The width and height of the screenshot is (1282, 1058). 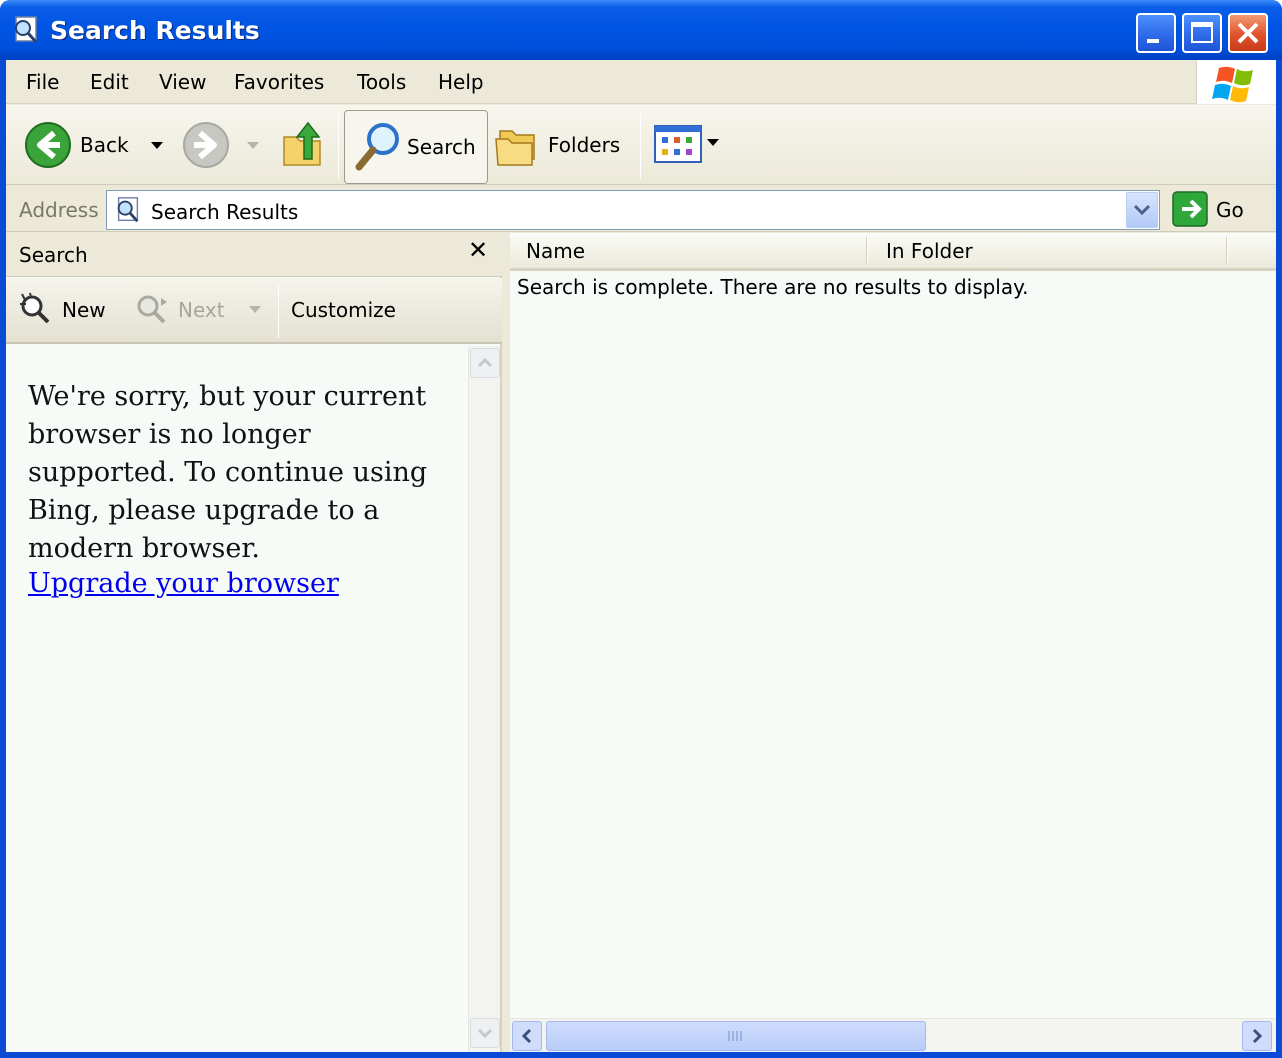 I want to click on search-button: Search, so click(x=416, y=147).